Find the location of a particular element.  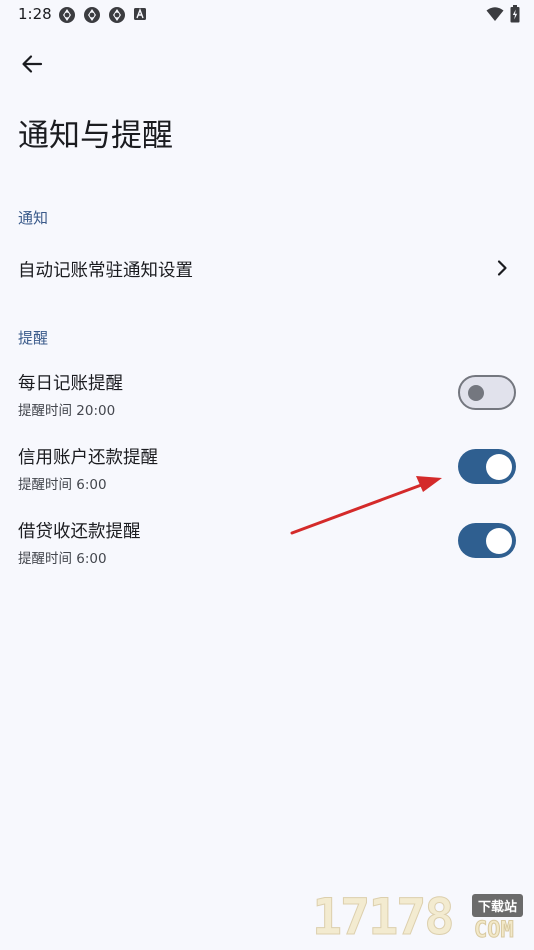

chevron-right-icon is located at coordinates (502, 268).